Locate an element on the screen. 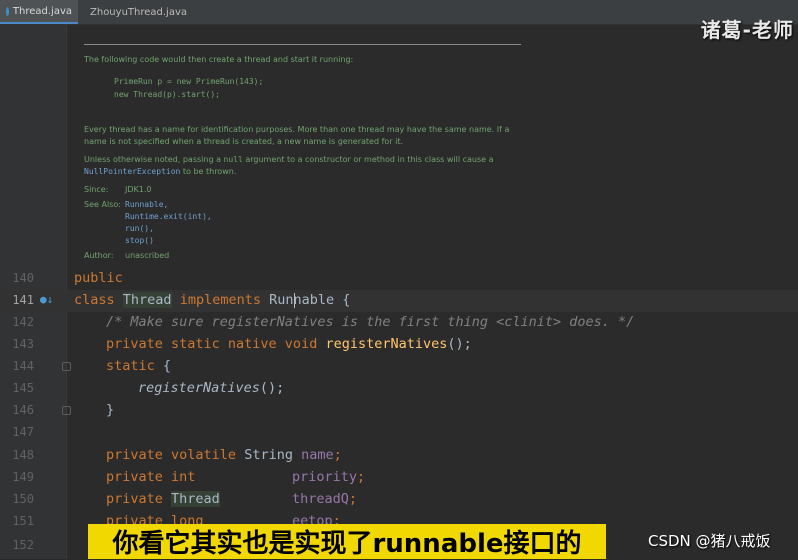  tab-label: Thread.java is located at coordinates (42, 11).